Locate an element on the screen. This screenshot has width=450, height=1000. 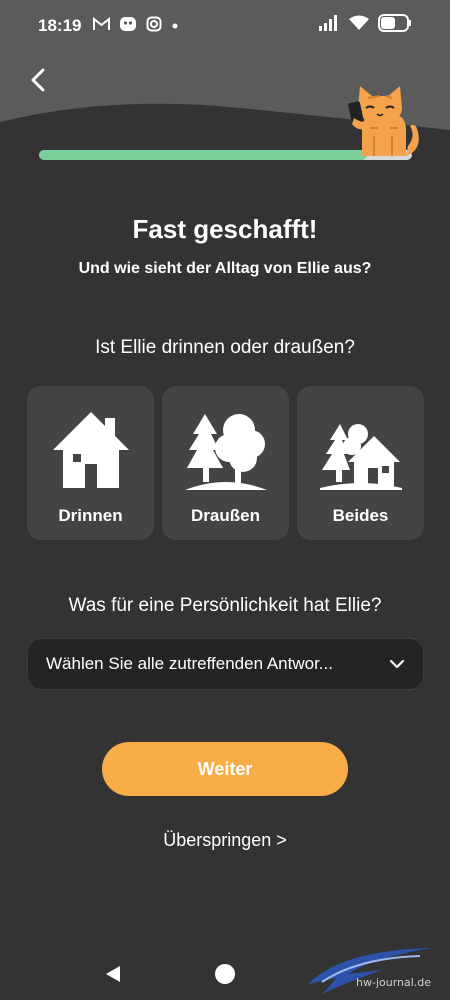
battery-icon is located at coordinates (395, 25).